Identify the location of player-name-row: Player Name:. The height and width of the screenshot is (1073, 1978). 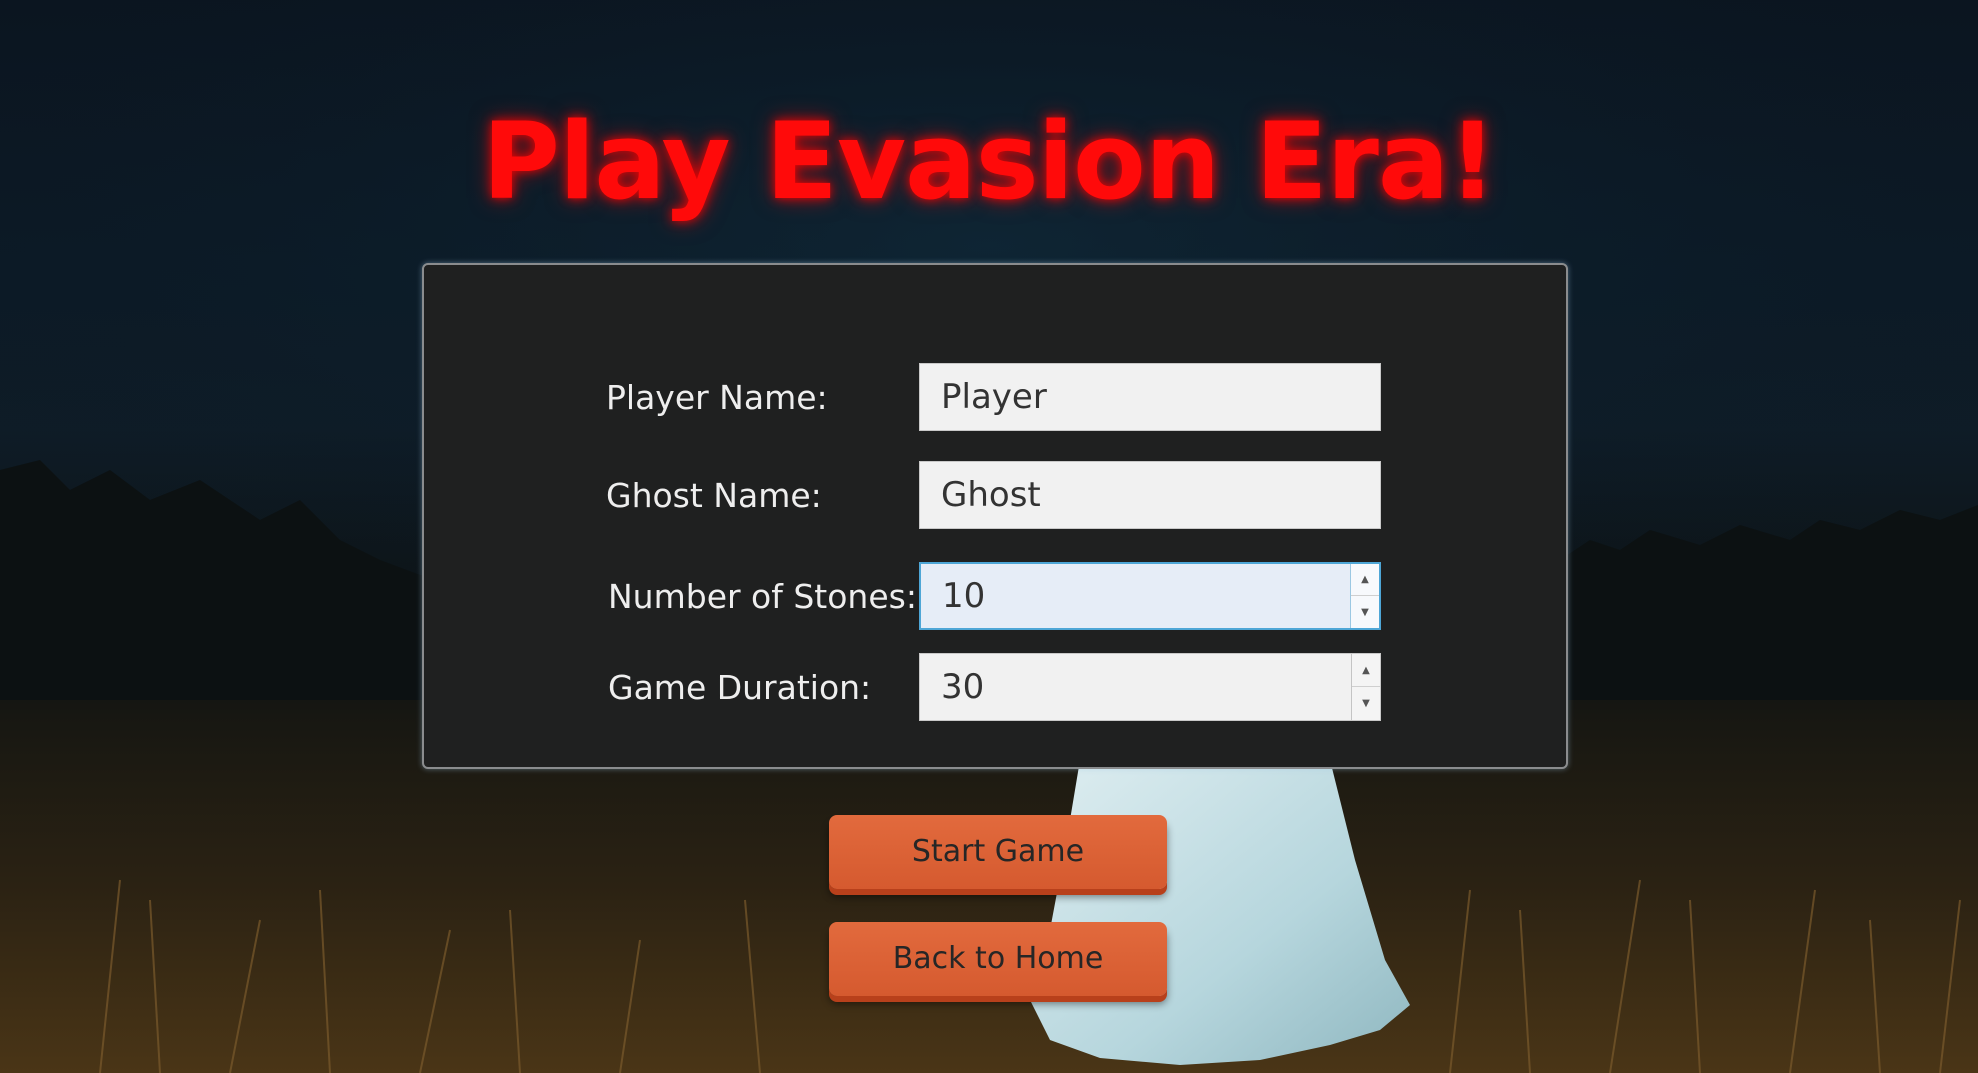
(995, 398).